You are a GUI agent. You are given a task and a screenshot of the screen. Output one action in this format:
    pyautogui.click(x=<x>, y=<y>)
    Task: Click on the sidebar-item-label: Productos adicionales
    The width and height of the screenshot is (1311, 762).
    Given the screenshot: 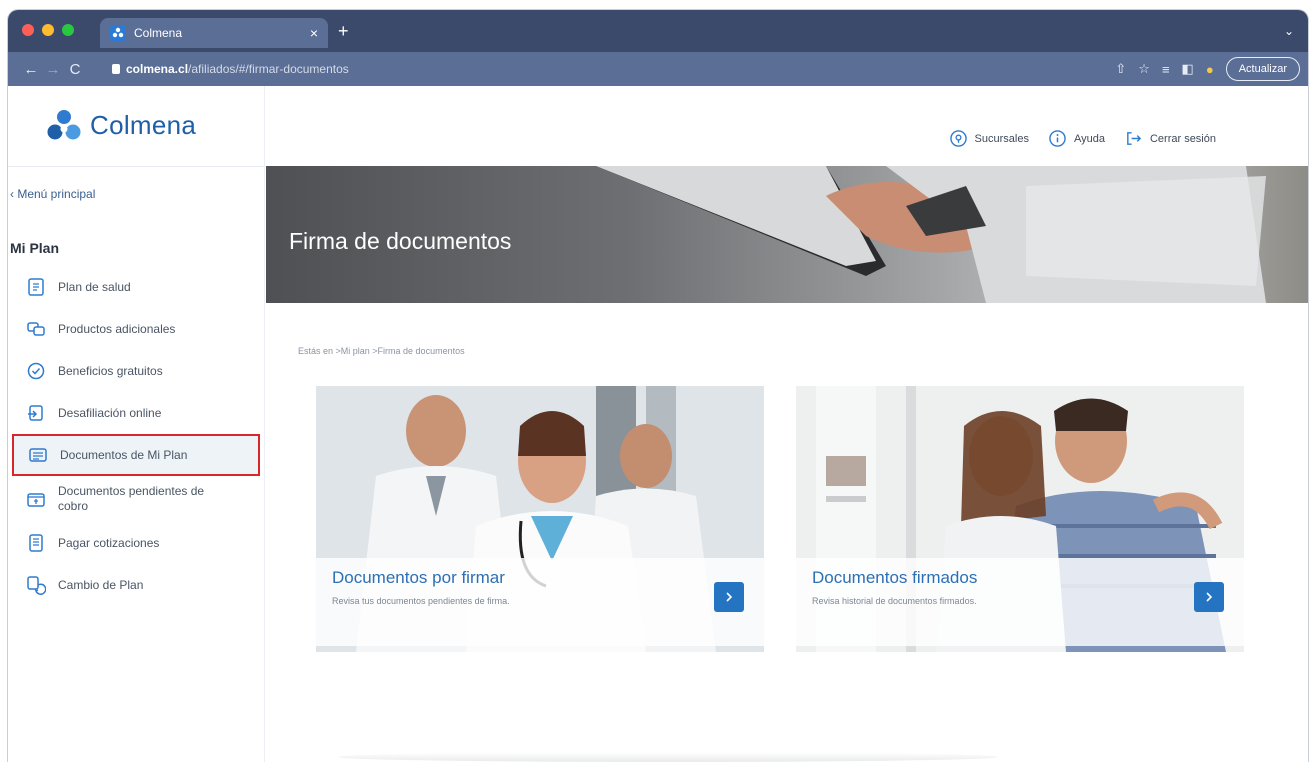 What is the action you would take?
    pyautogui.click(x=117, y=328)
    